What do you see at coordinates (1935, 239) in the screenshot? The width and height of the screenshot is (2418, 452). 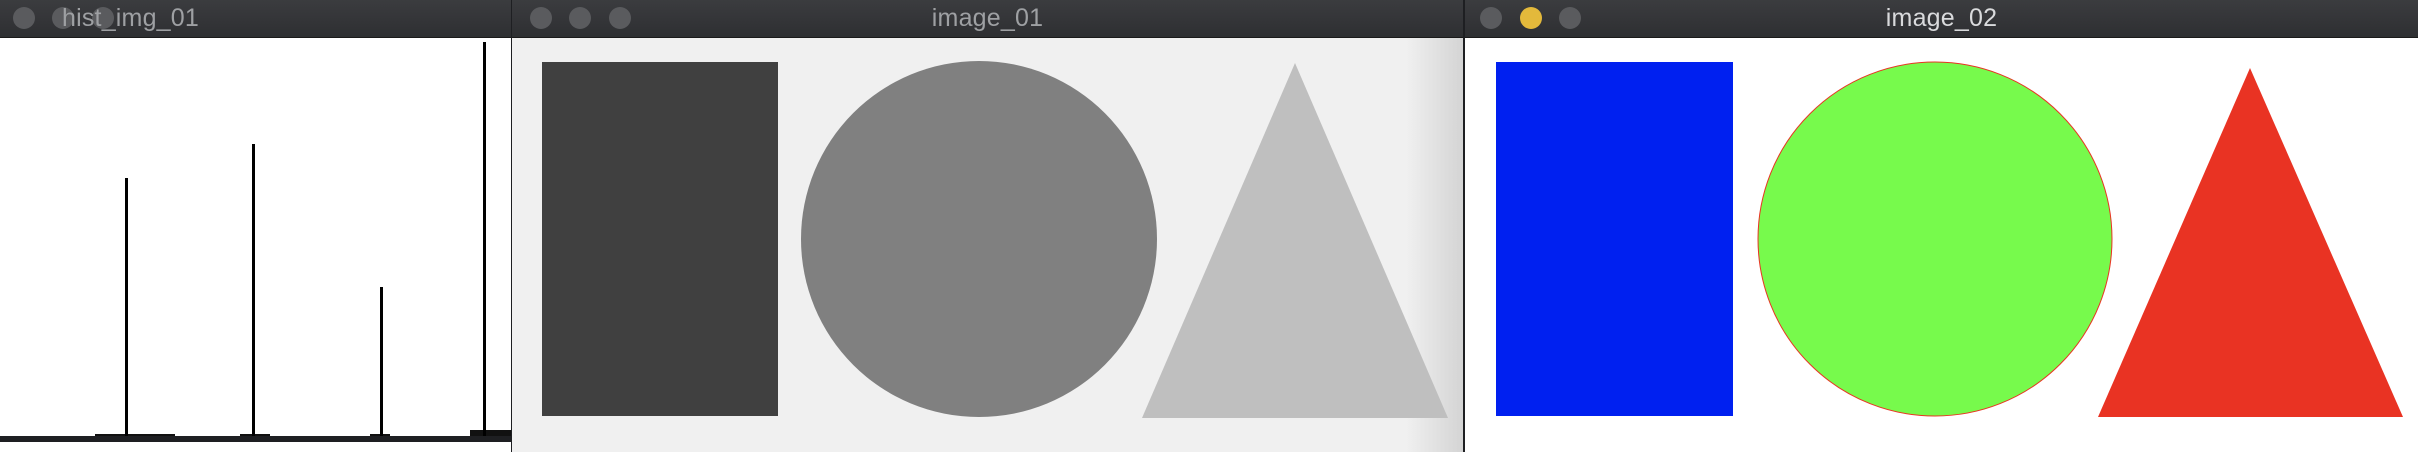 I see `green-circle` at bounding box center [1935, 239].